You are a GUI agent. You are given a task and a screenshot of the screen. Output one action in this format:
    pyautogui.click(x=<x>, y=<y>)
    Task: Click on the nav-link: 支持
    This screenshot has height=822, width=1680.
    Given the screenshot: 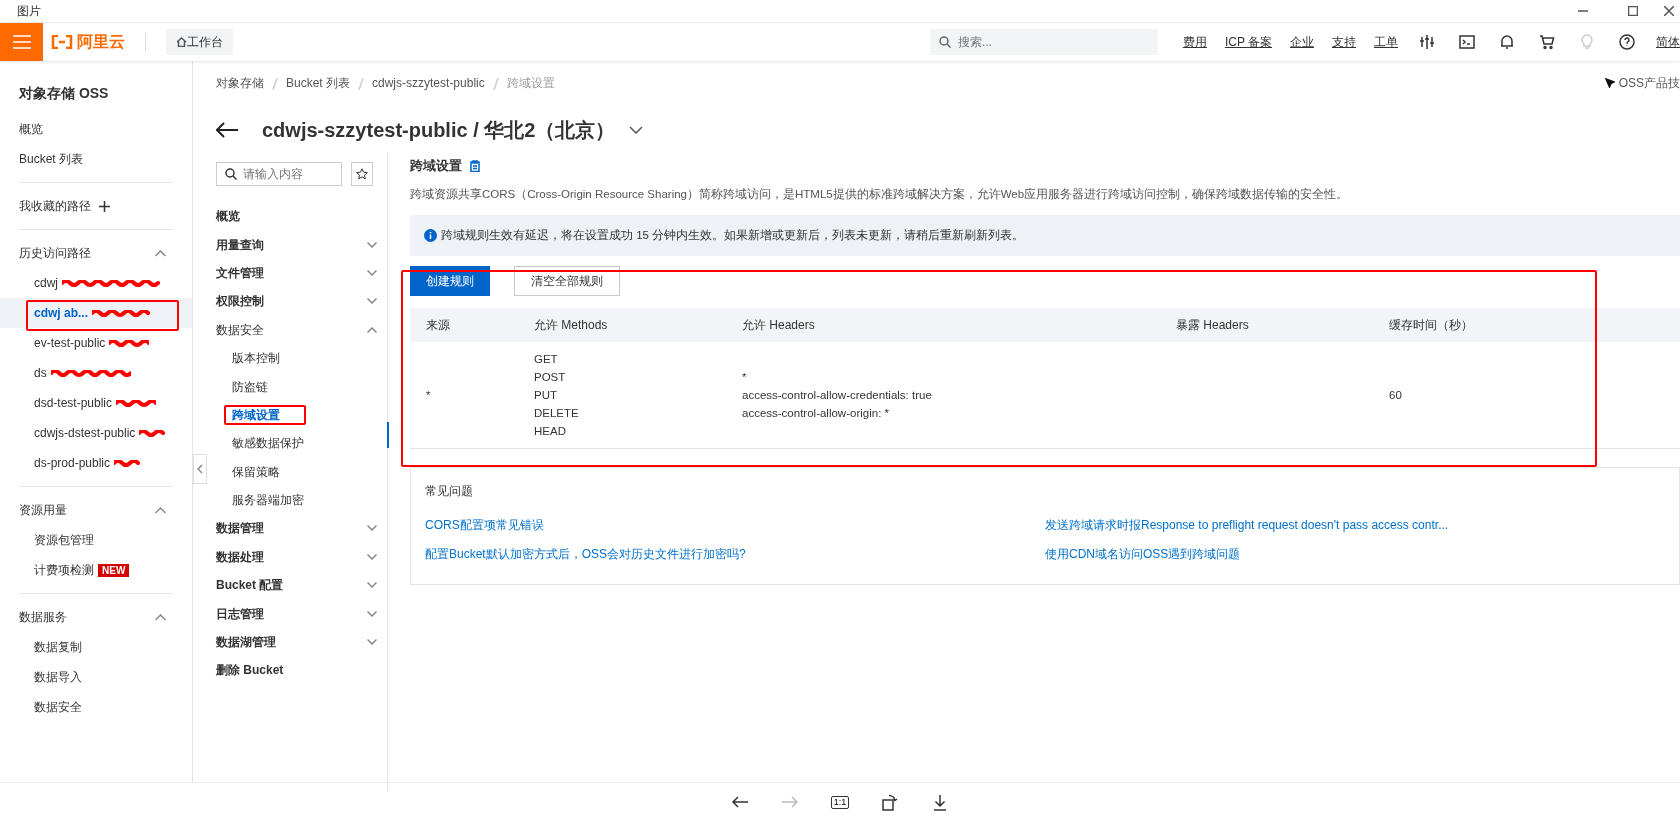 What is the action you would take?
    pyautogui.click(x=1344, y=42)
    